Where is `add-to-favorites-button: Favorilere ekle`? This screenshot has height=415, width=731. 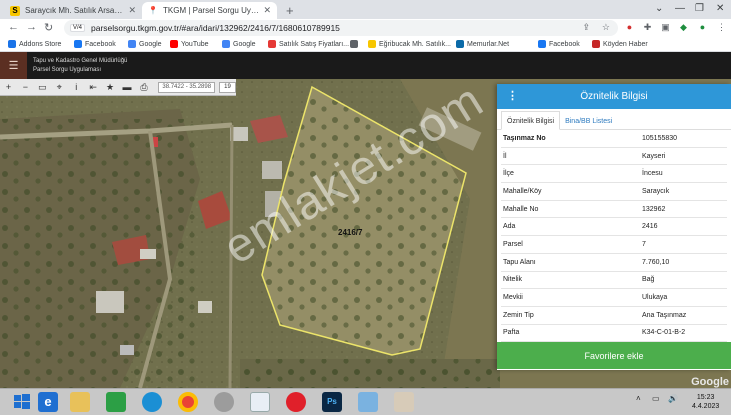 add-to-favorites-button: Favorilere ekle is located at coordinates (614, 355).